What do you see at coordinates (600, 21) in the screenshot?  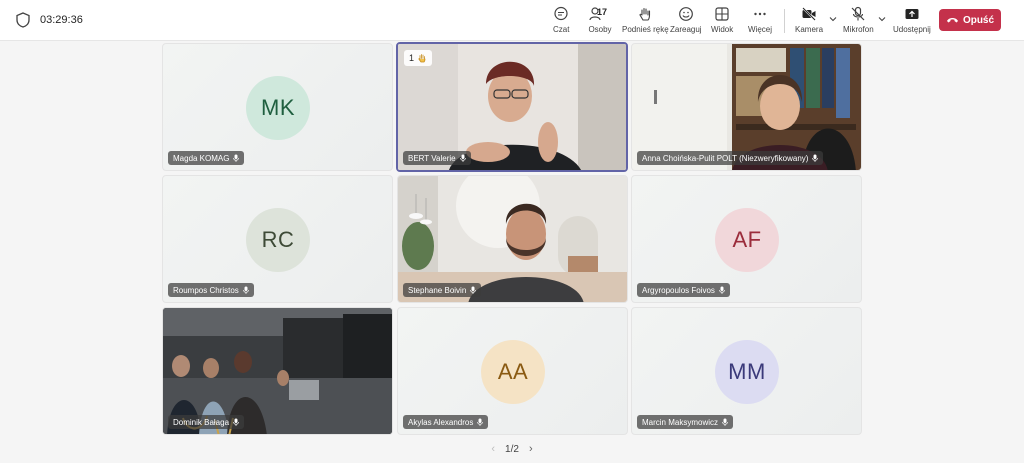 I see `people-button: 17 Osoby` at bounding box center [600, 21].